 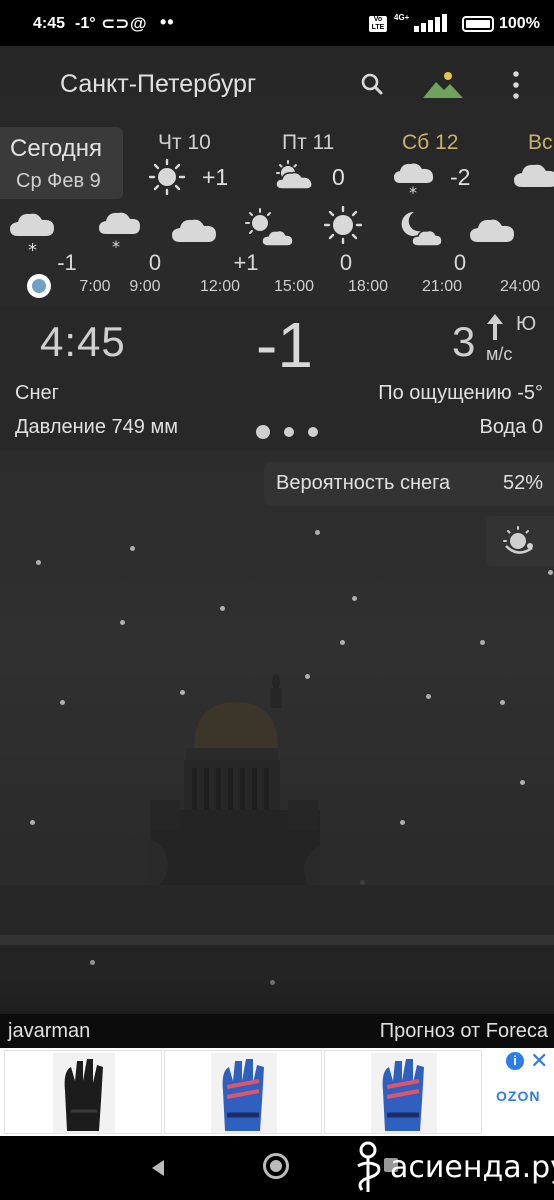 I want to click on link-icon: ⊂⊃, so click(x=115, y=23).